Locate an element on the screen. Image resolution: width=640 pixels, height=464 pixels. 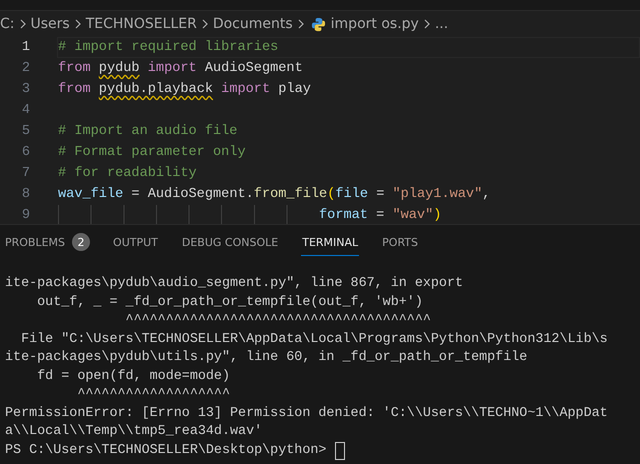
code-text: = AudioSegment. is located at coordinates (192, 194).